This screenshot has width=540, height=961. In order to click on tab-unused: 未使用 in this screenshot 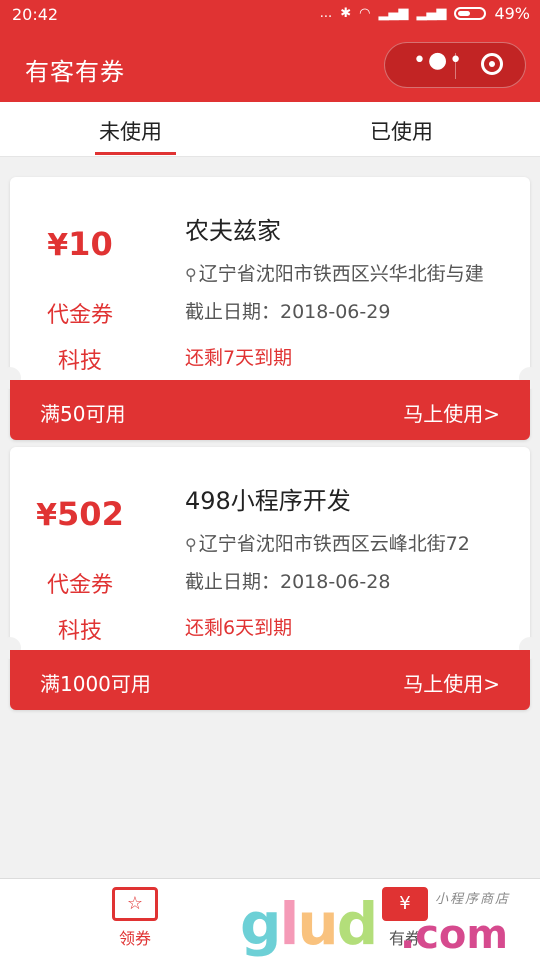, I will do `click(130, 131)`.